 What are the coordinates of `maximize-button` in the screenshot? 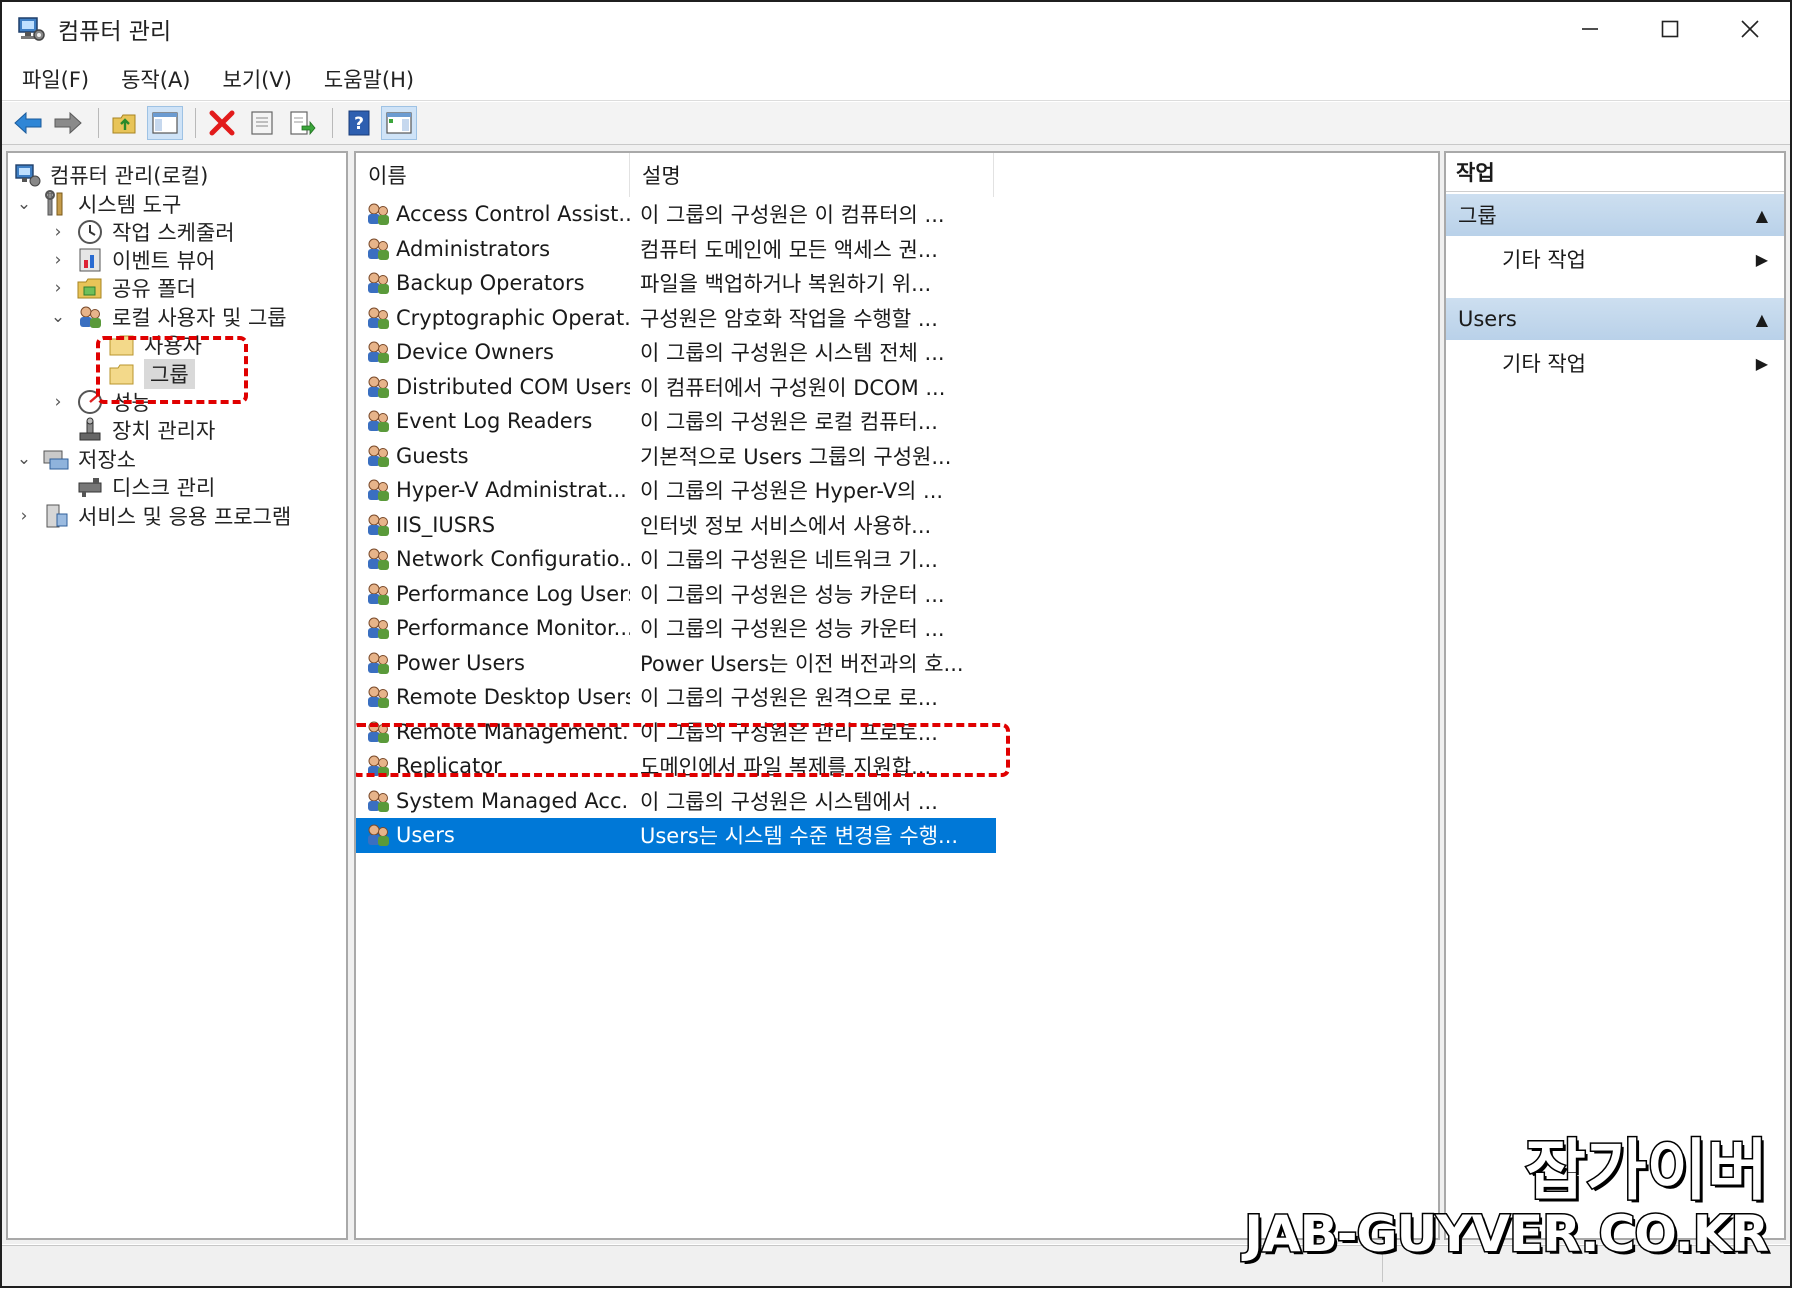 It's located at (1670, 29).